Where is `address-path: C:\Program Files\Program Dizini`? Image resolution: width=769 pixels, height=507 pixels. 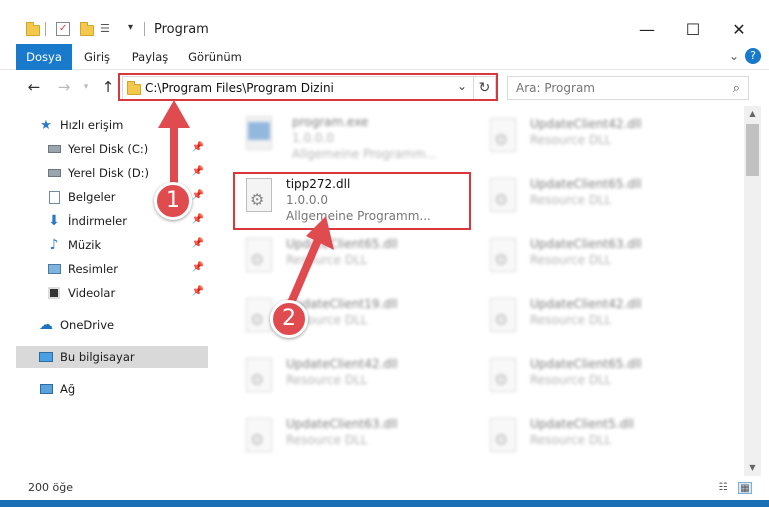 address-path: C:\Program Files\Program Dizini is located at coordinates (239, 88).